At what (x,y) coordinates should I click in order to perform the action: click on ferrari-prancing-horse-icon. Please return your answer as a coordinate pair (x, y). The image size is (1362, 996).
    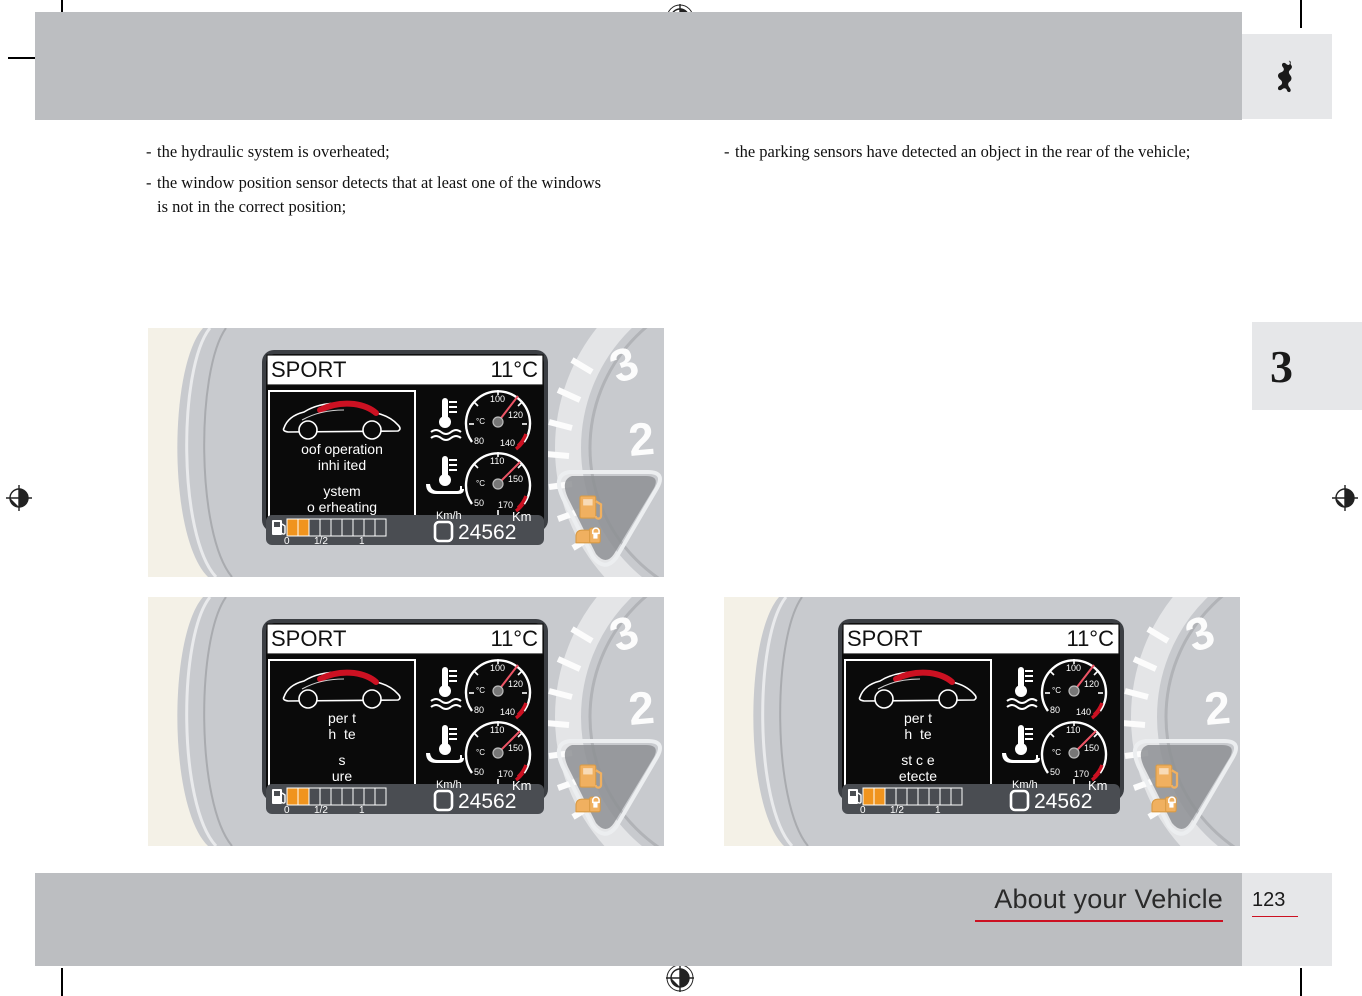
    Looking at the image, I should click on (1287, 76).